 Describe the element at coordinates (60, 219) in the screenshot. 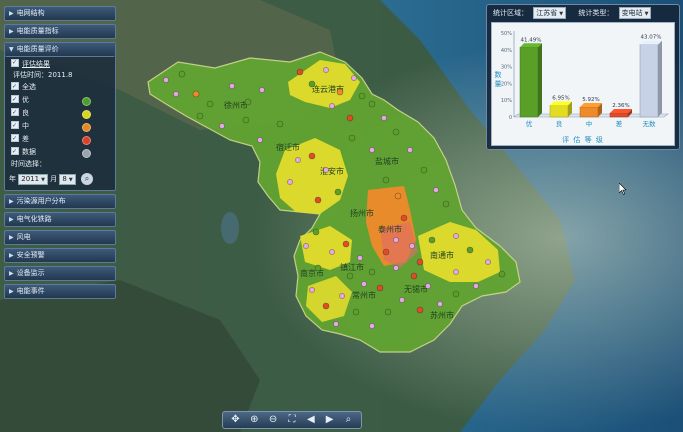

I see `menu-electrified-railway: ▶ 电气化铁路` at that location.